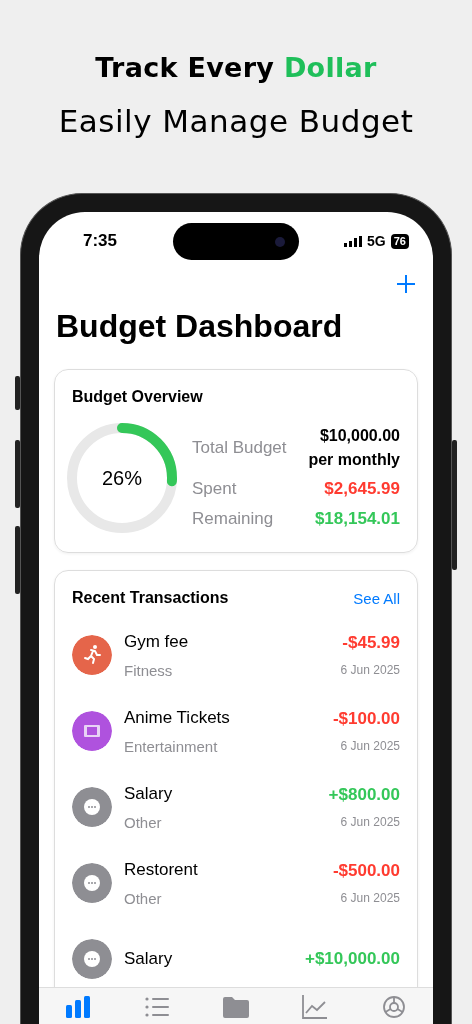 The width and height of the screenshot is (472, 1024). Describe the element at coordinates (233, 519) in the screenshot. I see `budget-label: Remaining` at that location.